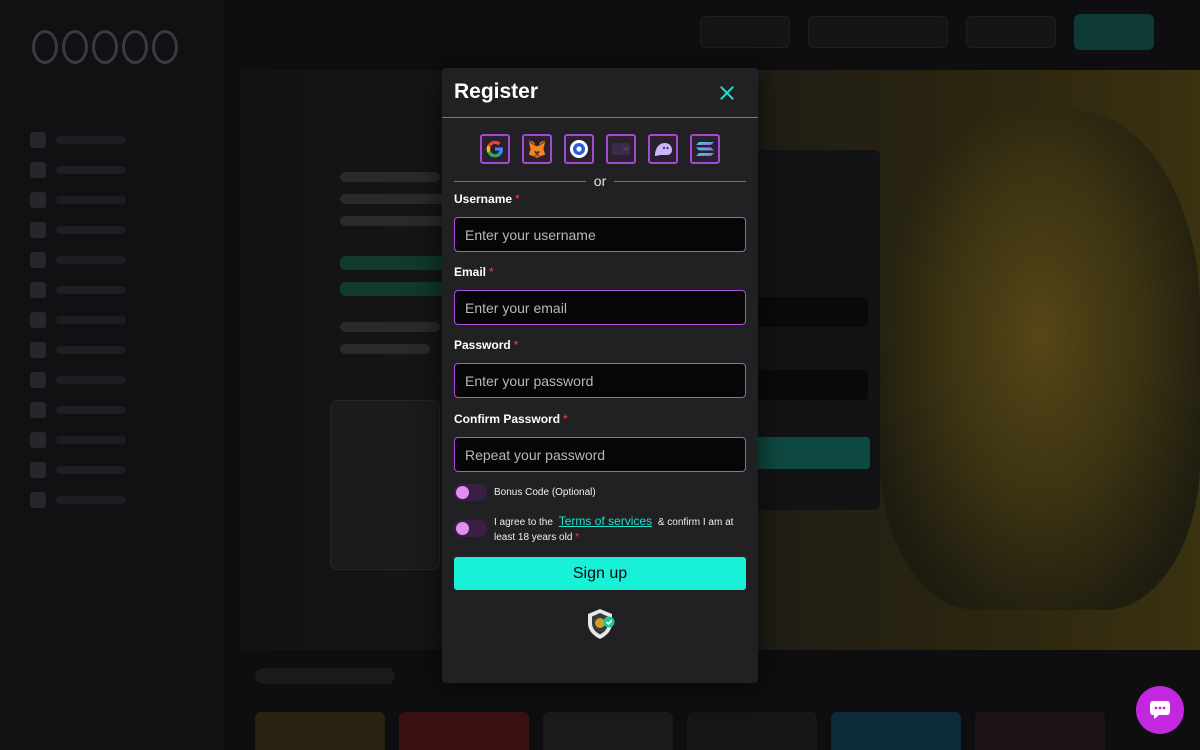 The width and height of the screenshot is (1200, 750). I want to click on username-input, so click(600, 234).